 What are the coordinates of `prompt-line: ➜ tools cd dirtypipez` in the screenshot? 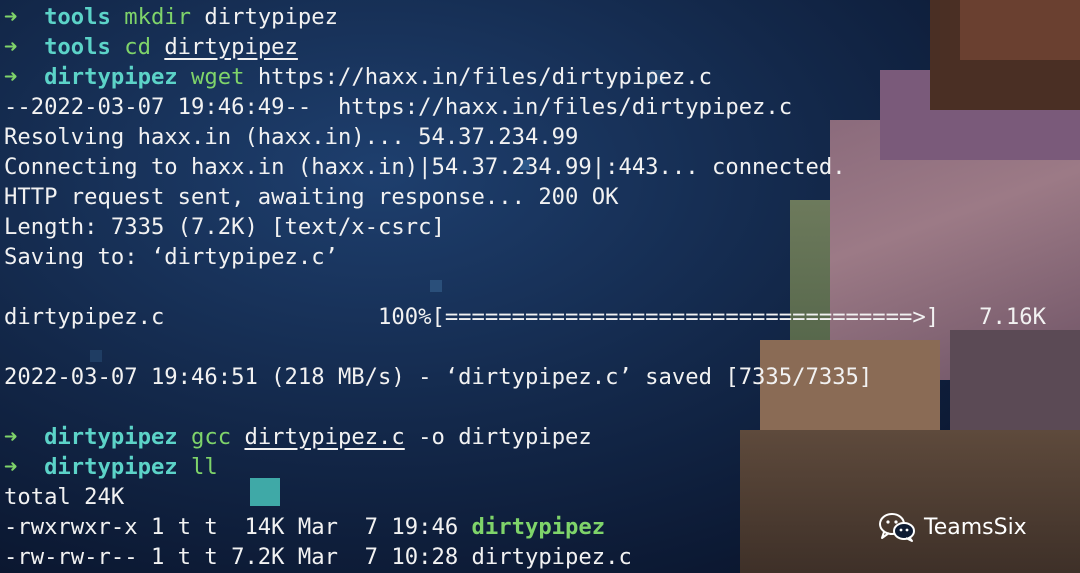 It's located at (542, 47).